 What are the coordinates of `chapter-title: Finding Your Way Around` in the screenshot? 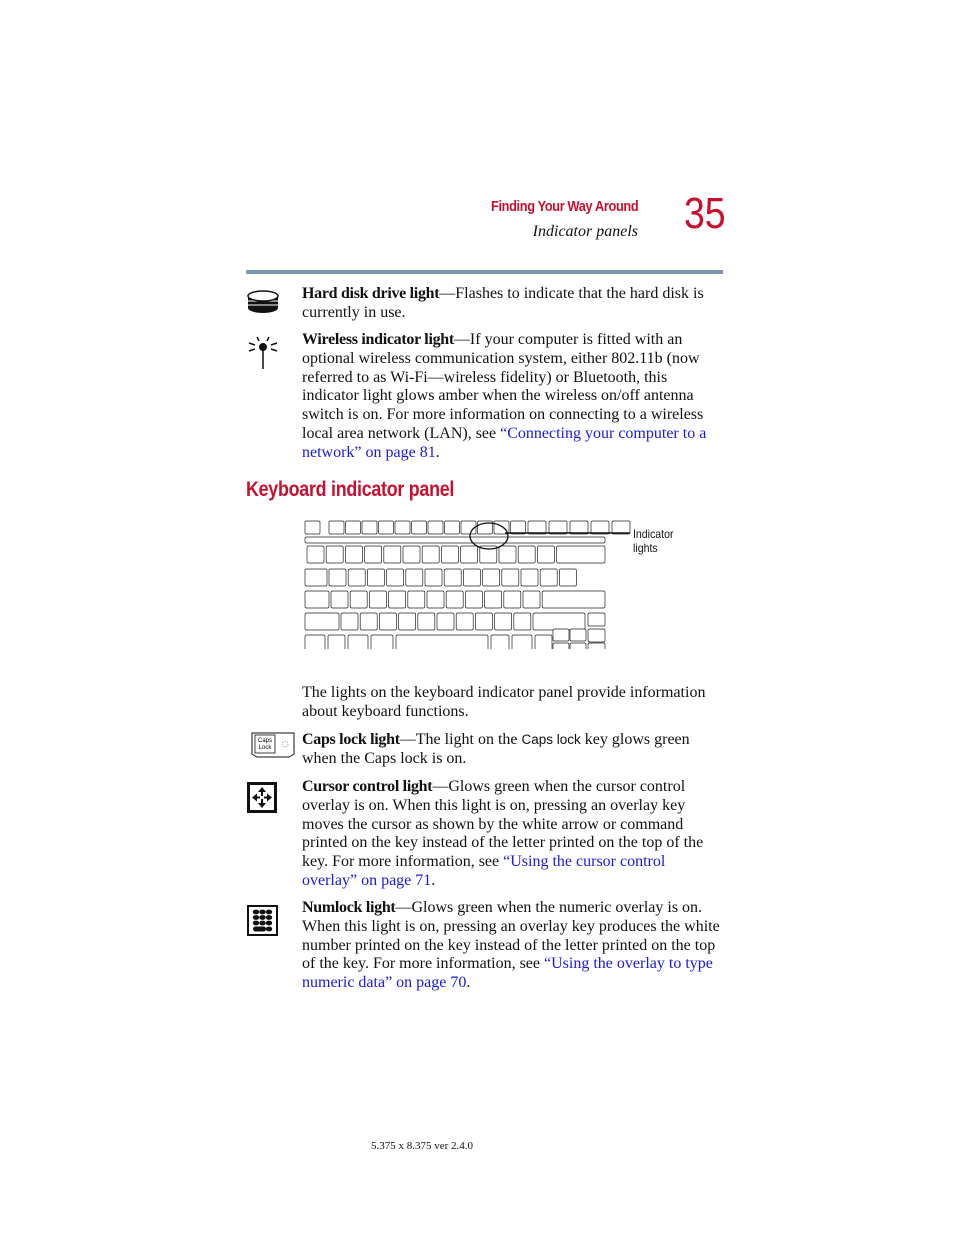 It's located at (564, 206).